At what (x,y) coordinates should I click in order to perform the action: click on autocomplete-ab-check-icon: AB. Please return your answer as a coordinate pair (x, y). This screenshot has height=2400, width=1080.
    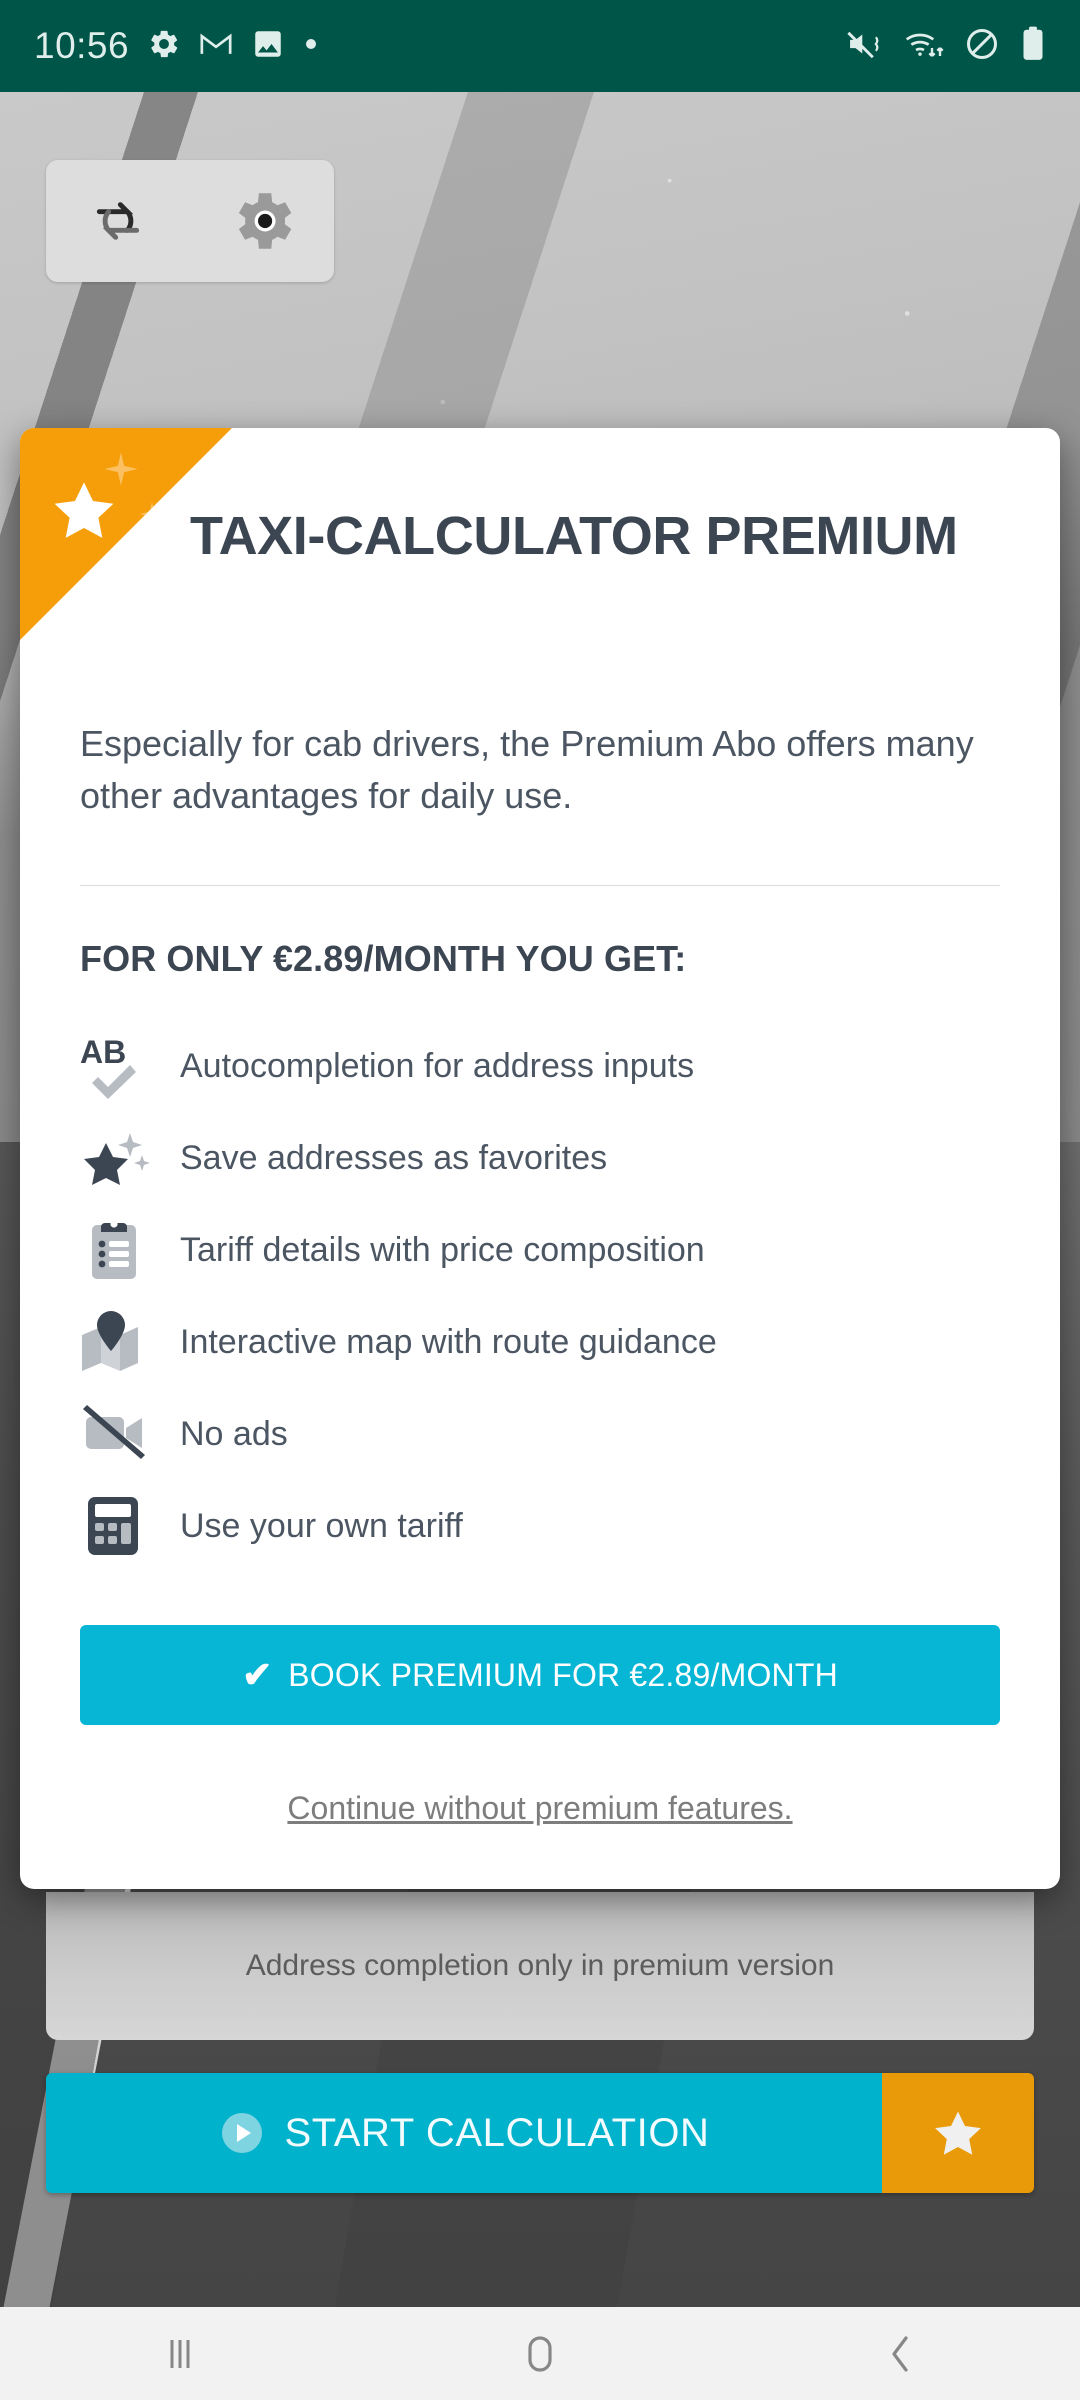
    Looking at the image, I should click on (117, 1066).